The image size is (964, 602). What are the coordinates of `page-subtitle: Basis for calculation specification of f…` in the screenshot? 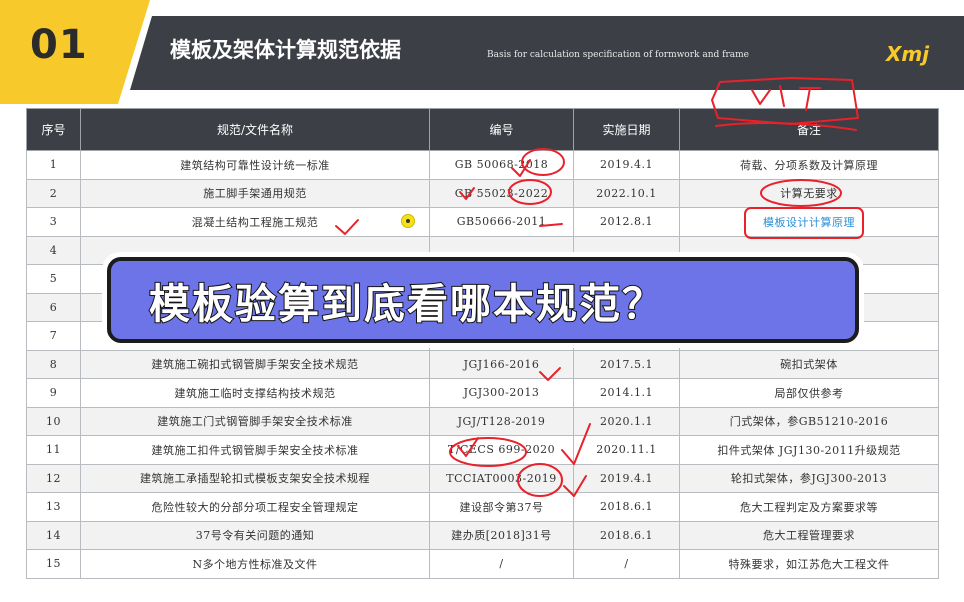 It's located at (618, 55).